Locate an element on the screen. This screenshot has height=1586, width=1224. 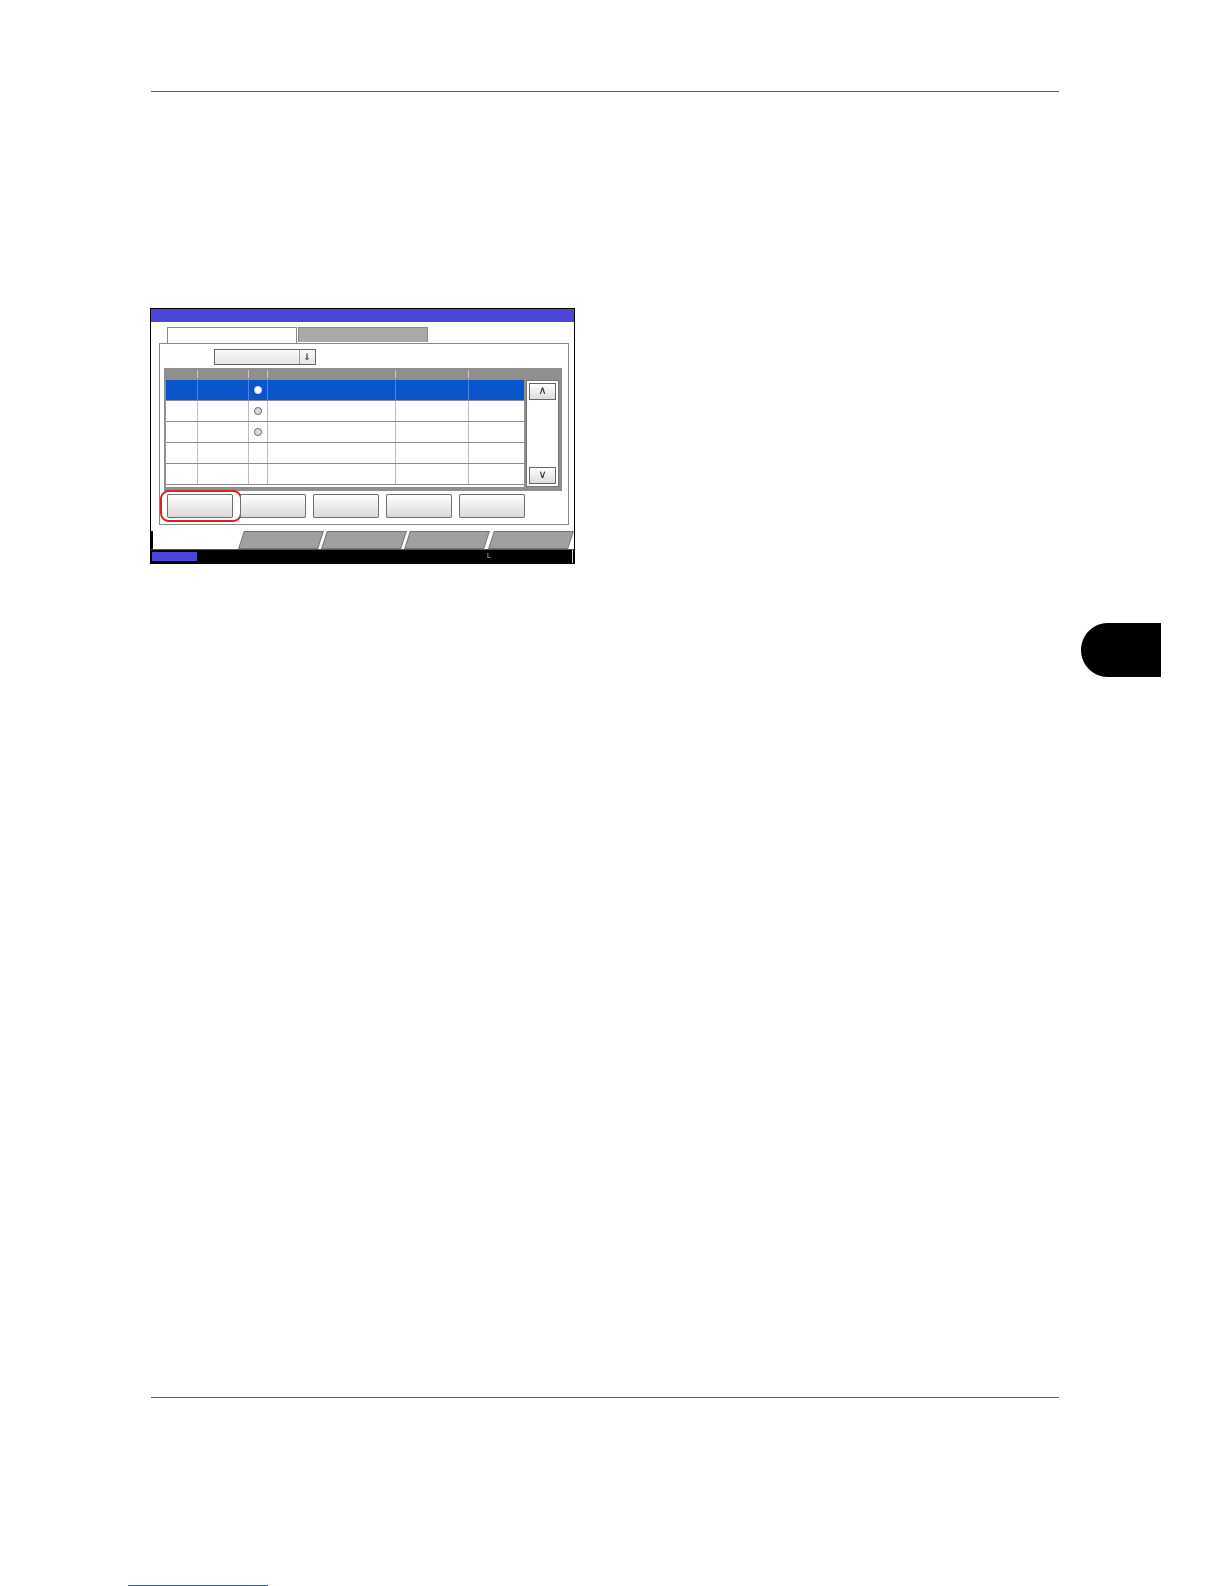
device-screen: ⇓ ∧ ∨ L is located at coordinates (362, 436).